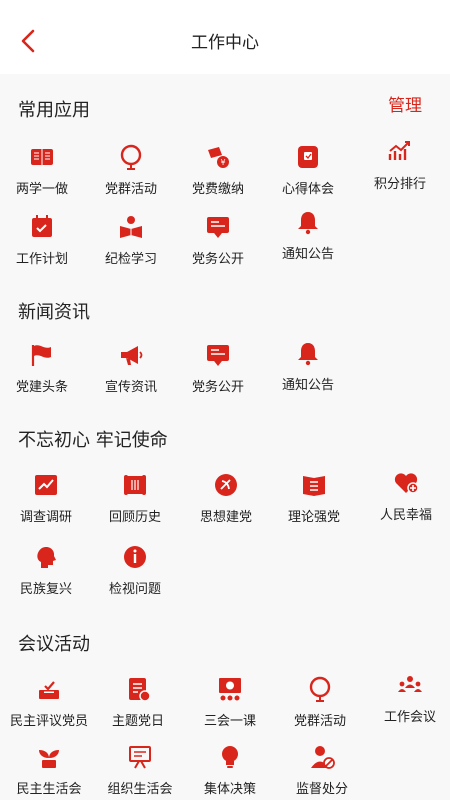 This screenshot has width=450, height=800. I want to click on app-jijian: 纪检学习, so click(131, 240).